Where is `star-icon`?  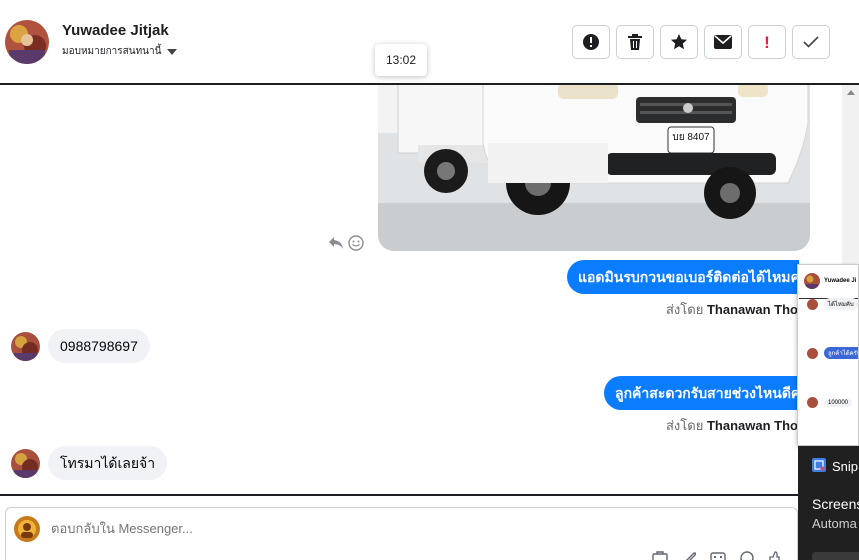
star-icon is located at coordinates (679, 42).